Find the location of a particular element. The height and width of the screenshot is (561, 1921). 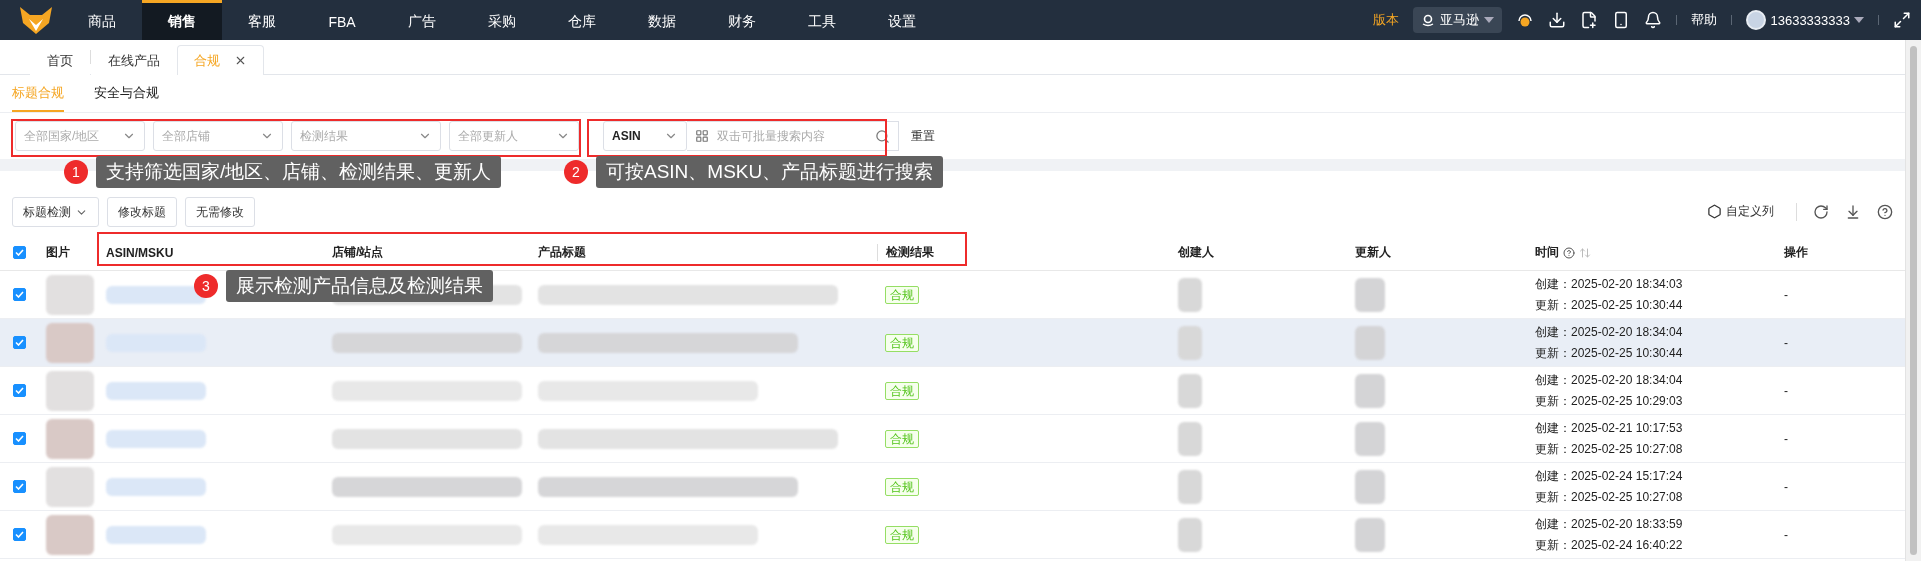

tab-label: 在线产品 is located at coordinates (134, 60).